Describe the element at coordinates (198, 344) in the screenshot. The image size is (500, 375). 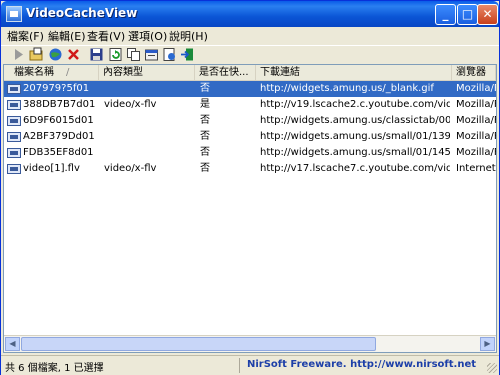
I see `scroll-thumb` at that location.